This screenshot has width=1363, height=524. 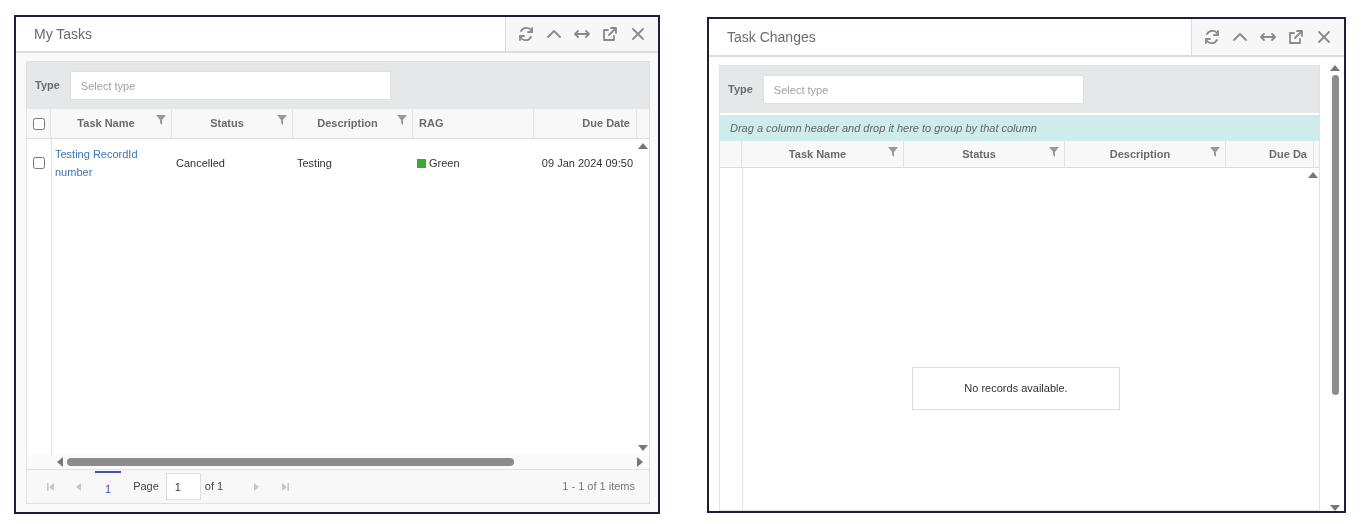 What do you see at coordinates (640, 462) in the screenshot?
I see `scroll-right-icon` at bounding box center [640, 462].